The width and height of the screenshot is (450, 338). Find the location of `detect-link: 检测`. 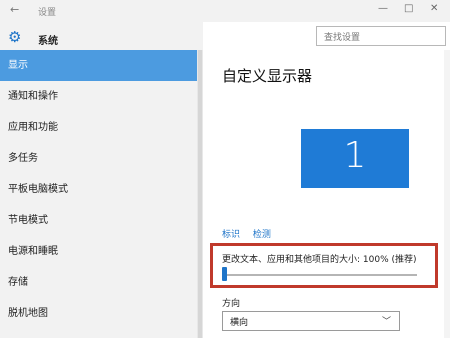

detect-link: 检测 is located at coordinates (262, 235).